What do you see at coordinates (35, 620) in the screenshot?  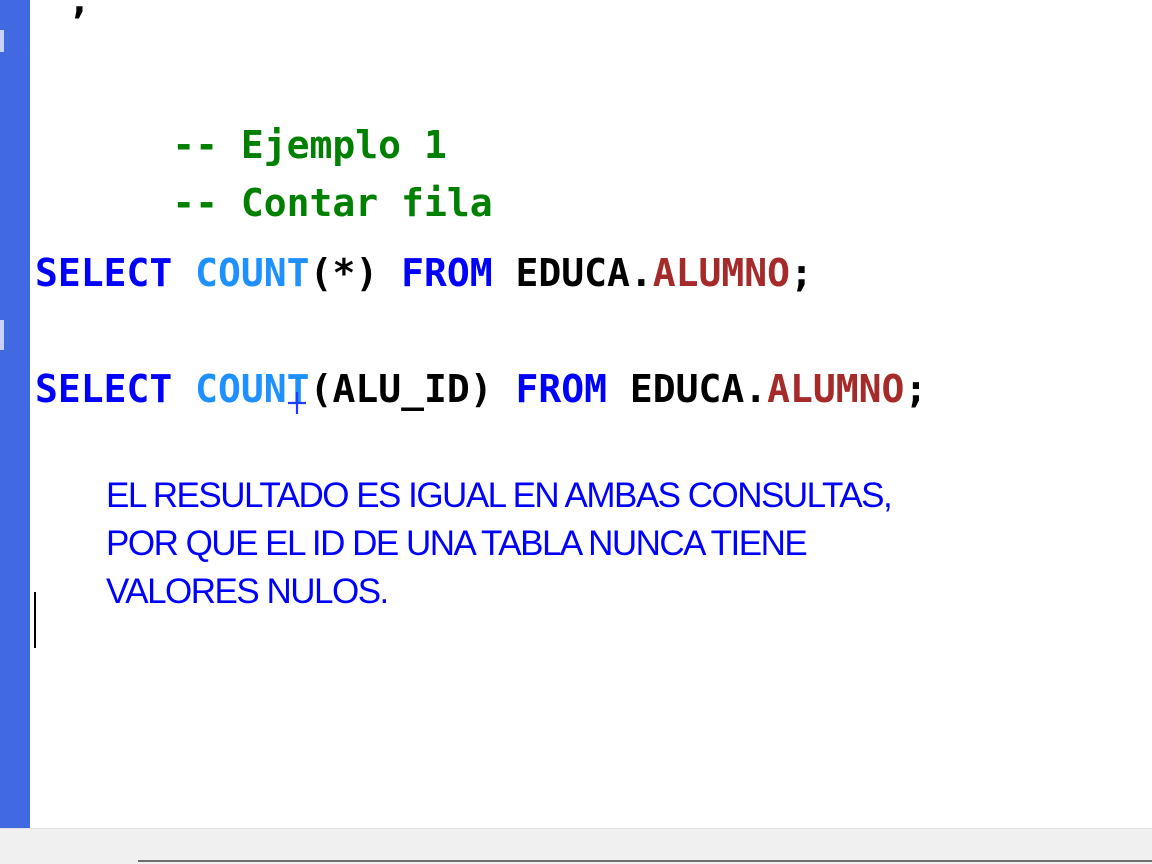 I see `text-caret` at bounding box center [35, 620].